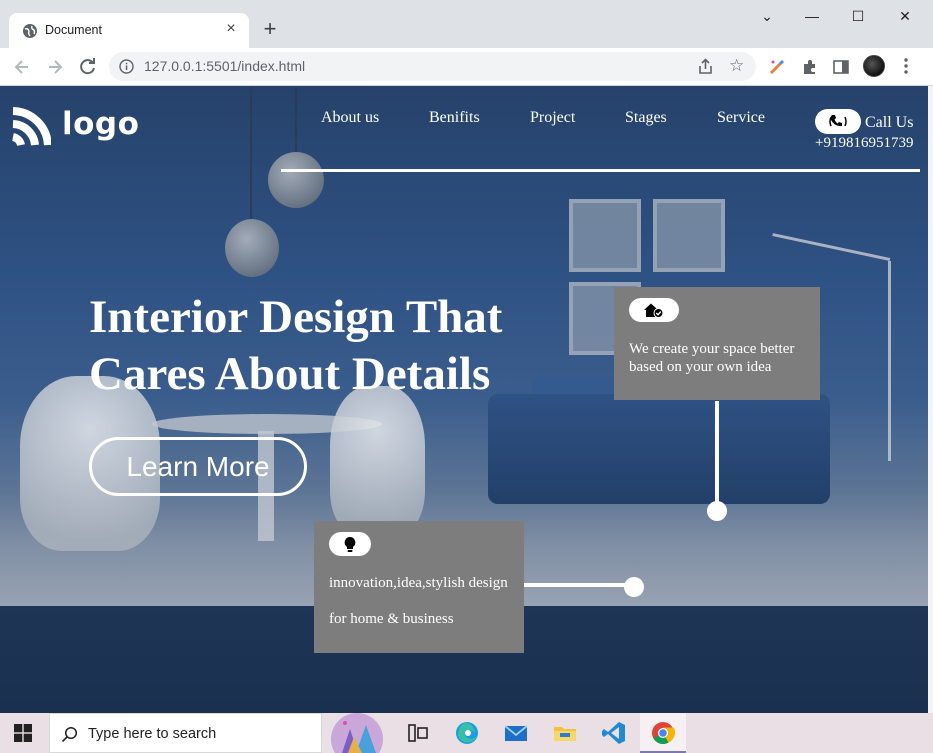  I want to click on browser-tab-strip: Document × + ⌄ — ☐ ✕, so click(466, 24).